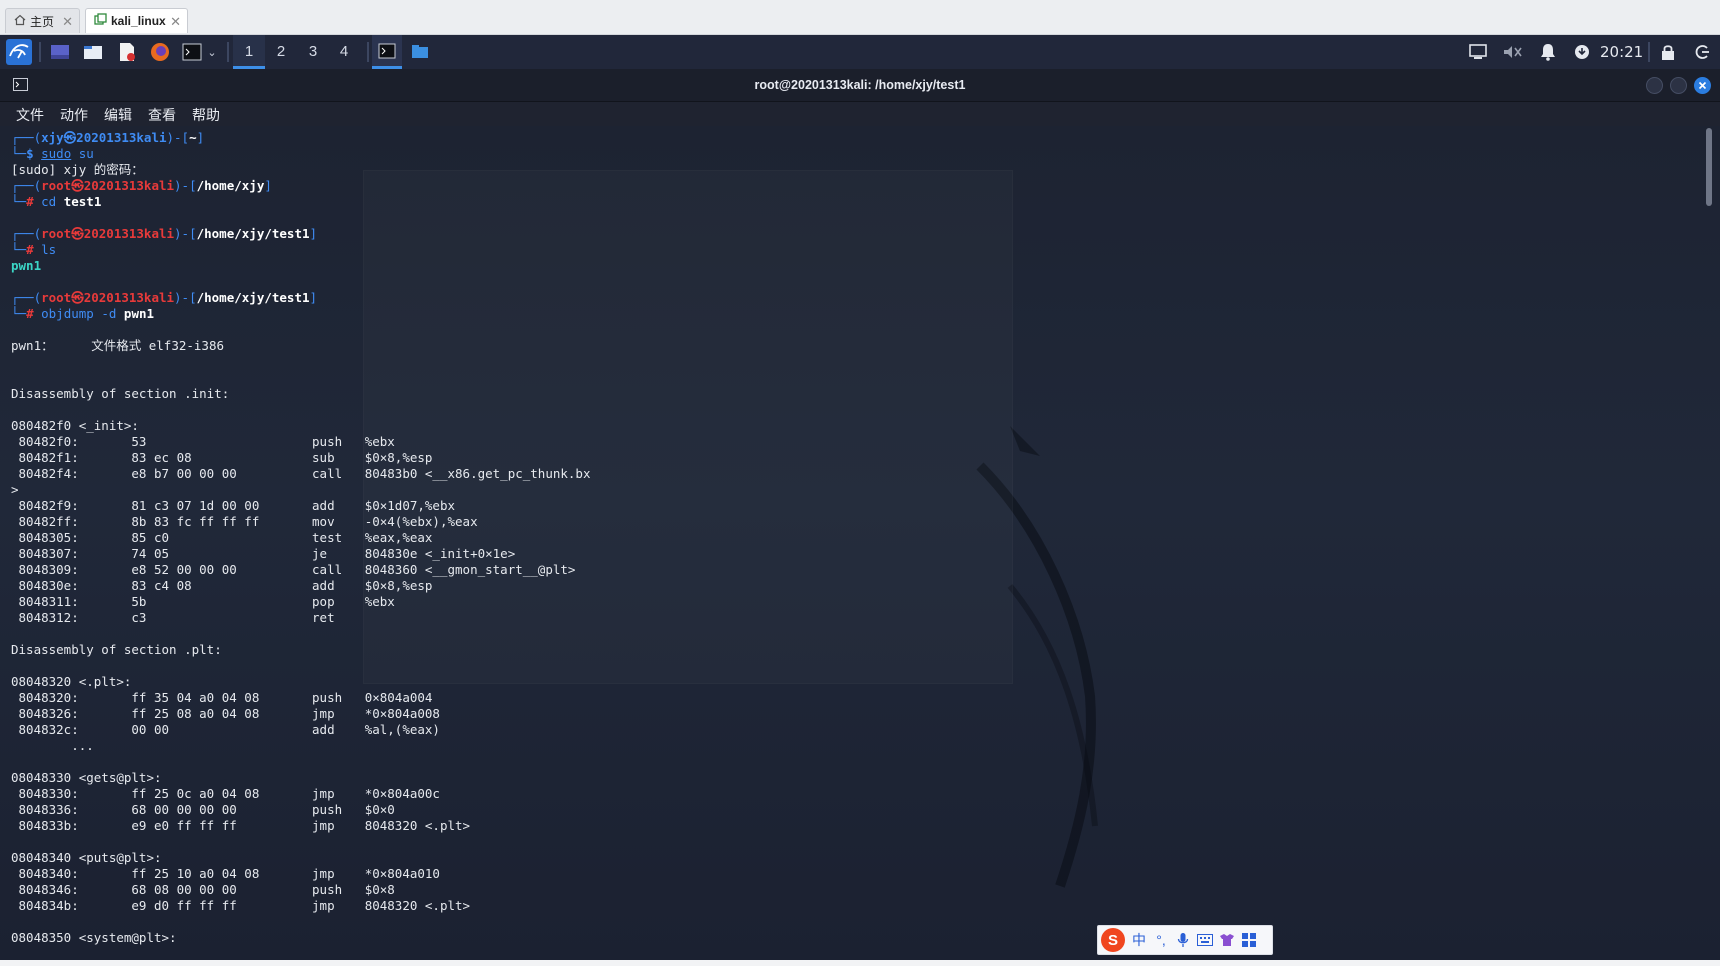 The image size is (1720, 966). I want to click on window-titlebar: root@20201313kali: /home/xjy/test1, so click(860, 85).